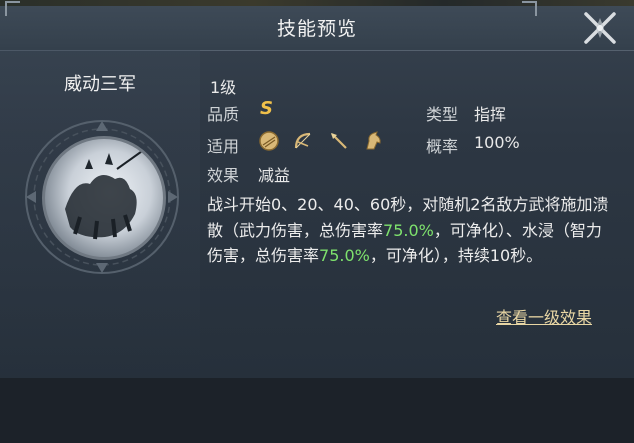 The width and height of the screenshot is (634, 443). I want to click on view-level1-effect-link: 查看一级效果, so click(544, 316).